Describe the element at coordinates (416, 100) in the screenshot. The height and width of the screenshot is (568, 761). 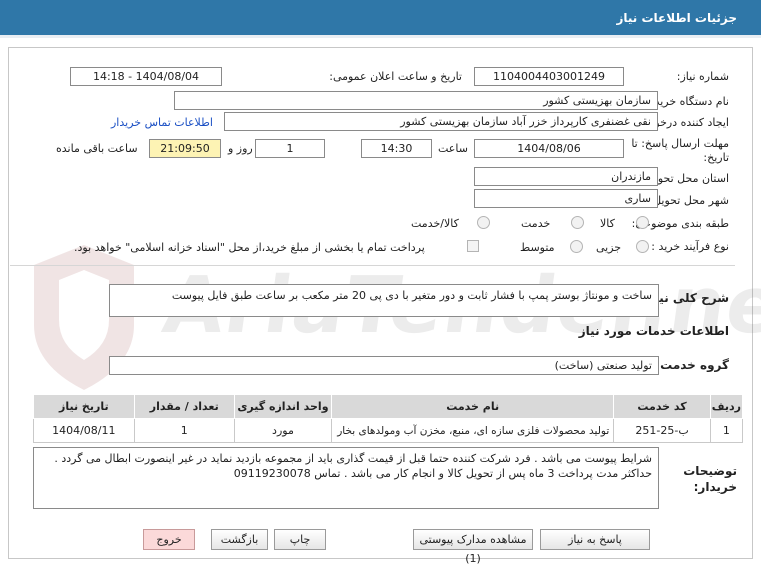
I see `buyer-org-field: سازمان بهزیستی کشور` at that location.